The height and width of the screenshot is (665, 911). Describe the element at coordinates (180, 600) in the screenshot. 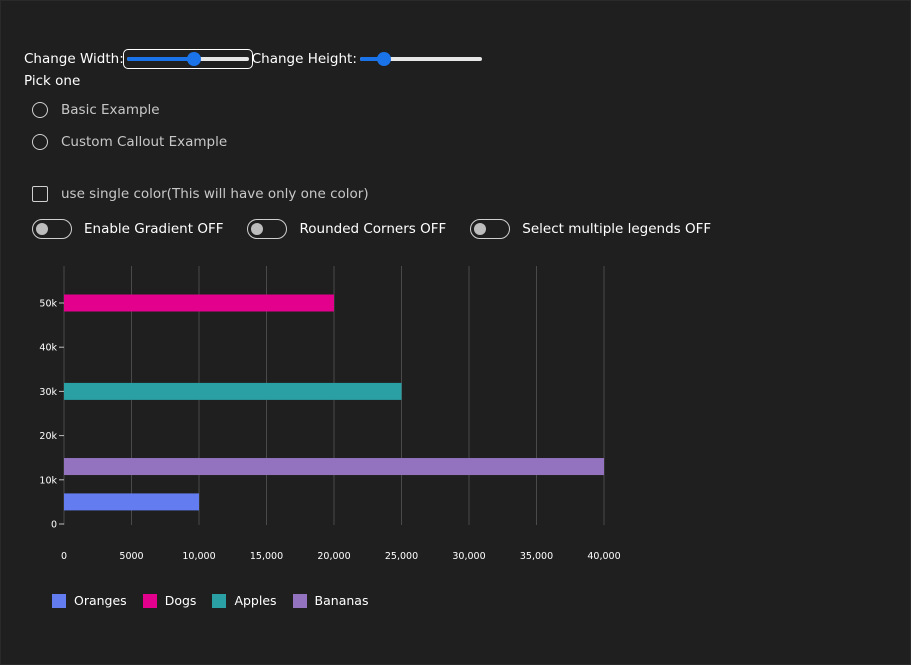

I see `legend-label: Dogs` at that location.